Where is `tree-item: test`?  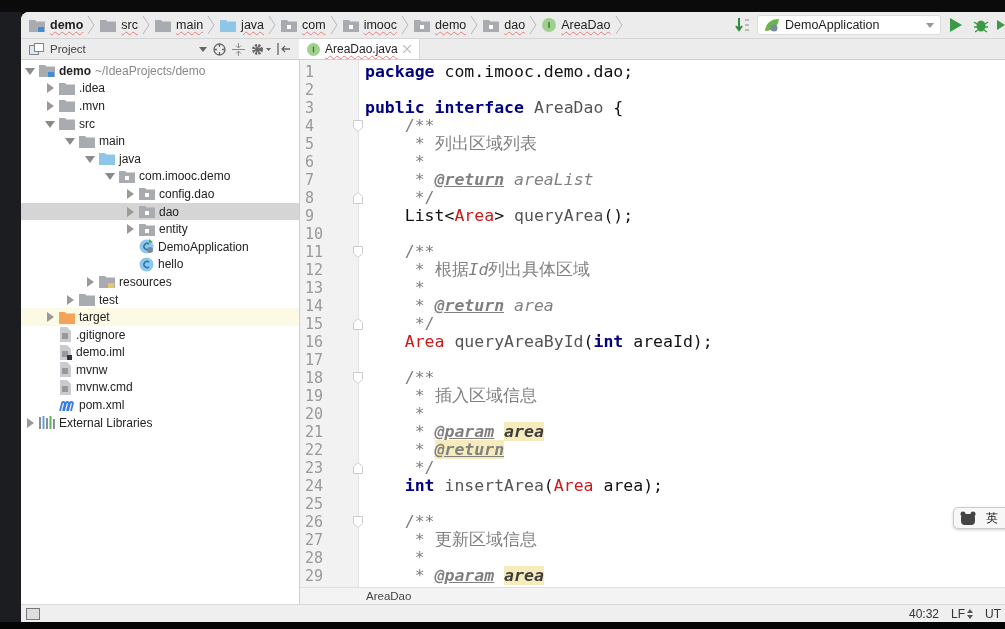
tree-item: test is located at coordinates (160, 299).